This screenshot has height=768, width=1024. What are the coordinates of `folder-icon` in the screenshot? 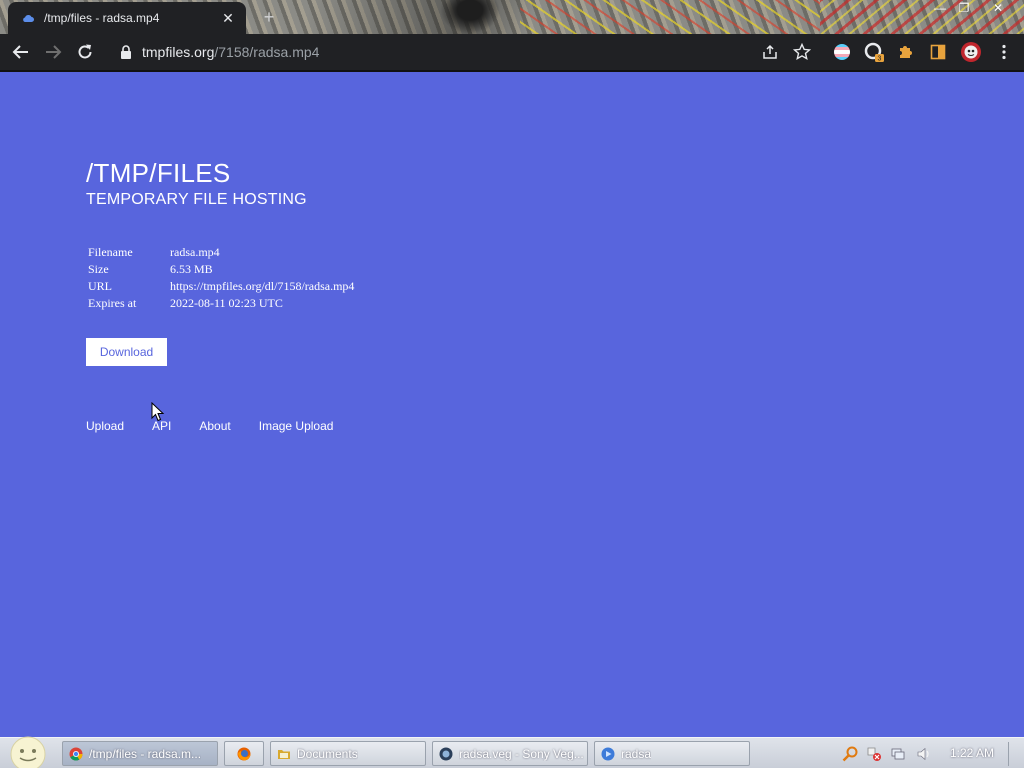 It's located at (284, 754).